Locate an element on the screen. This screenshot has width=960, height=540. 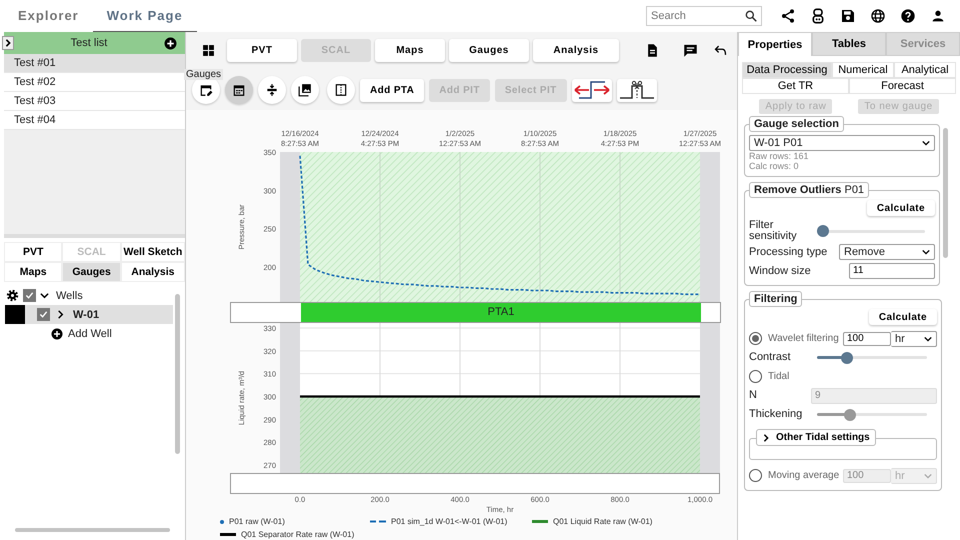
globe-icon is located at coordinates (878, 16).